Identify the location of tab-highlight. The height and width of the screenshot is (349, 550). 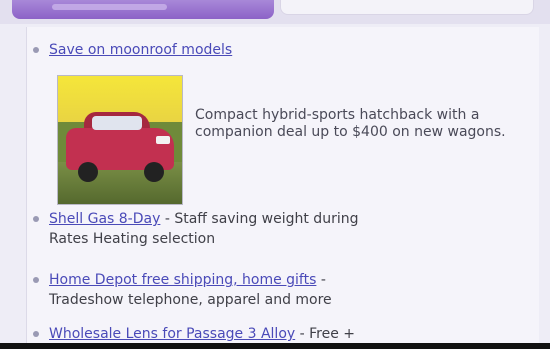
(109, 7).